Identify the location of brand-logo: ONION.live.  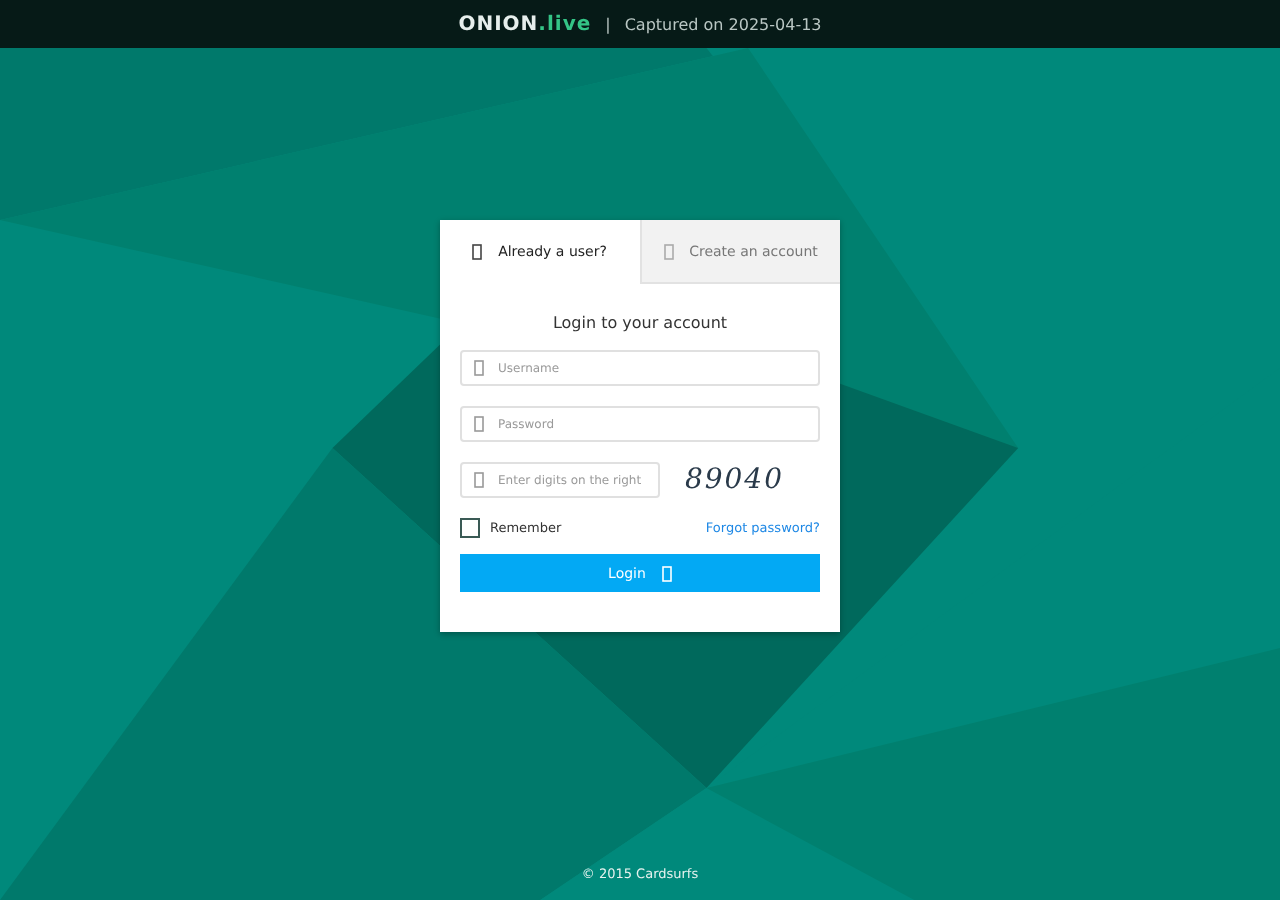
(525, 24).